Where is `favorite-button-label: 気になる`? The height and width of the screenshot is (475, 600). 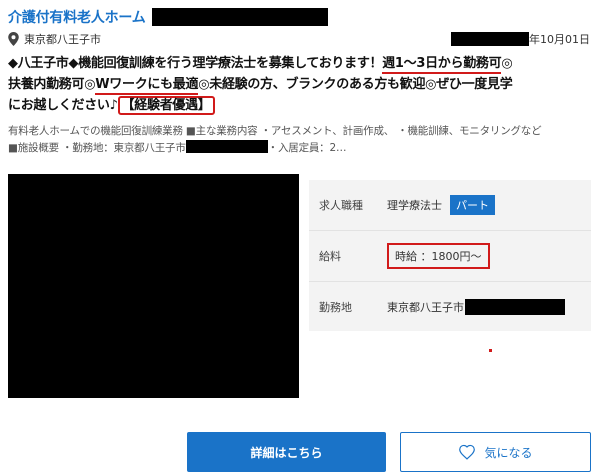 favorite-button-label: 気になる is located at coordinates (508, 452).